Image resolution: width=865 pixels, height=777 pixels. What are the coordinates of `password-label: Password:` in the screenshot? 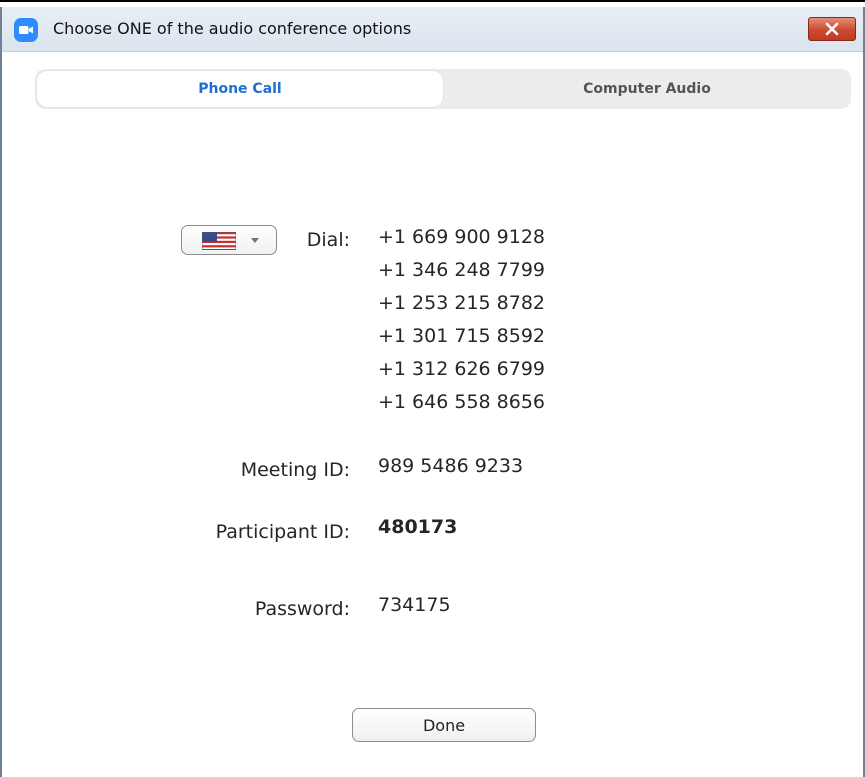 It's located at (302, 609).